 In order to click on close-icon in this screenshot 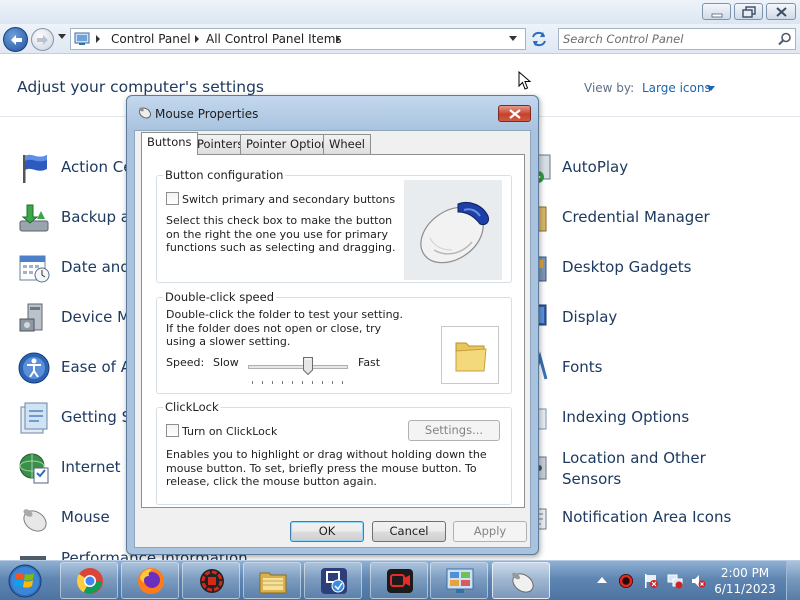, I will do `click(781, 12)`.